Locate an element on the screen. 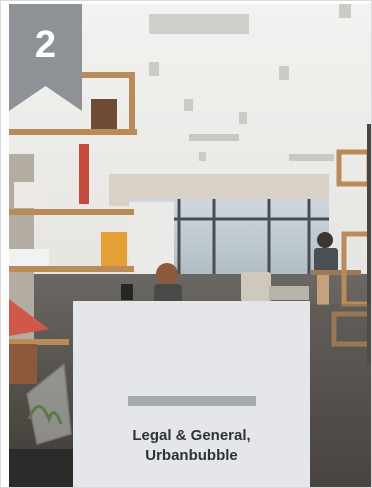 This screenshot has width=372, height=488. rank-number: 2 is located at coordinates (45, 45).